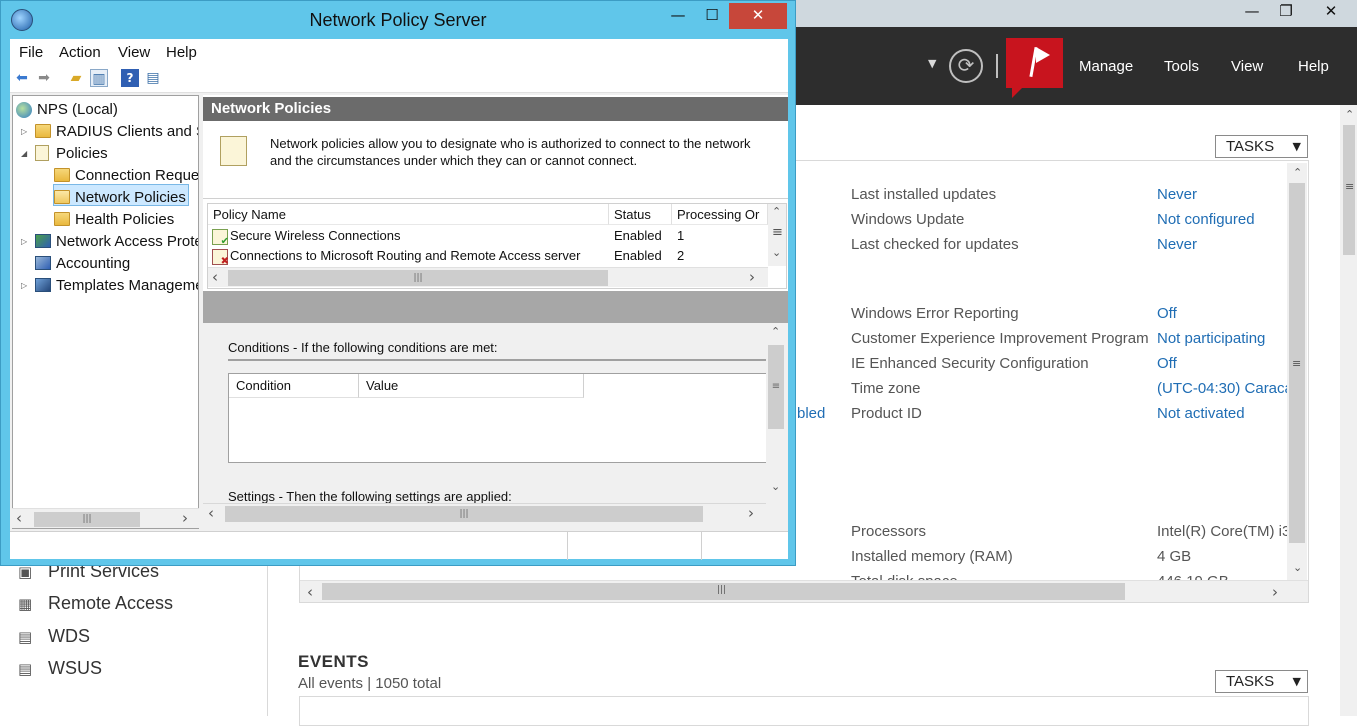 The height and width of the screenshot is (726, 1357). What do you see at coordinates (95, 603) in the screenshot?
I see `nav-item-remote-access: ▦ Remote Access` at bounding box center [95, 603].